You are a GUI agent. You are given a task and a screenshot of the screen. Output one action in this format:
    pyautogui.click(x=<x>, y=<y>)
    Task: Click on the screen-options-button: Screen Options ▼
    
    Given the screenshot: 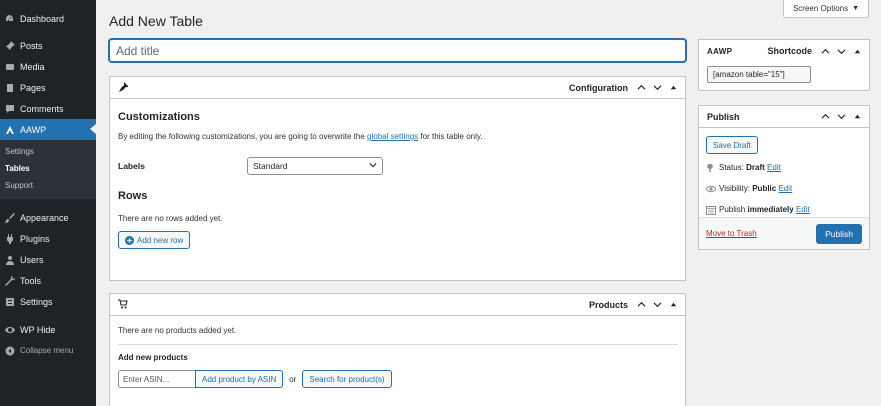 What is the action you would take?
    pyautogui.click(x=826, y=9)
    